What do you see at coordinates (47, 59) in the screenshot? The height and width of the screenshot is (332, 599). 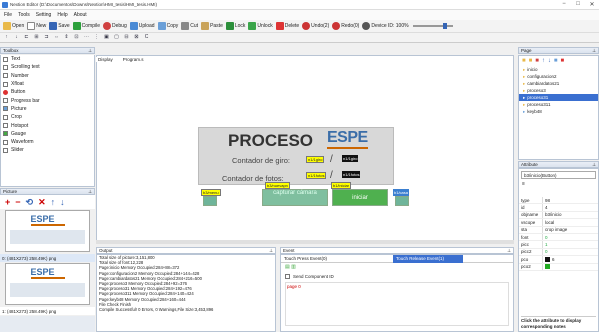 I see `toolbox-item-text: Text` at bounding box center [47, 59].